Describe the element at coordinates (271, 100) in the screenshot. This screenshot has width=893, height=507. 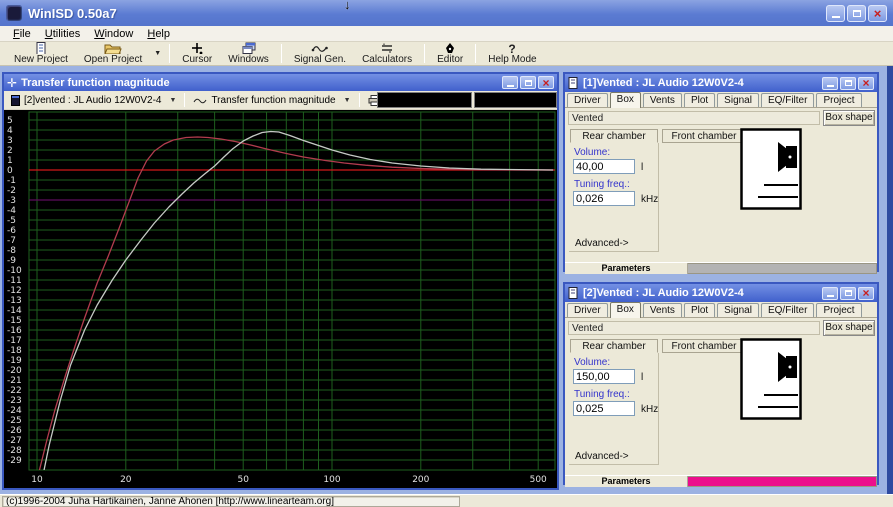
I see `plot-type-combo: Transfer function magnitude ▼` at that location.